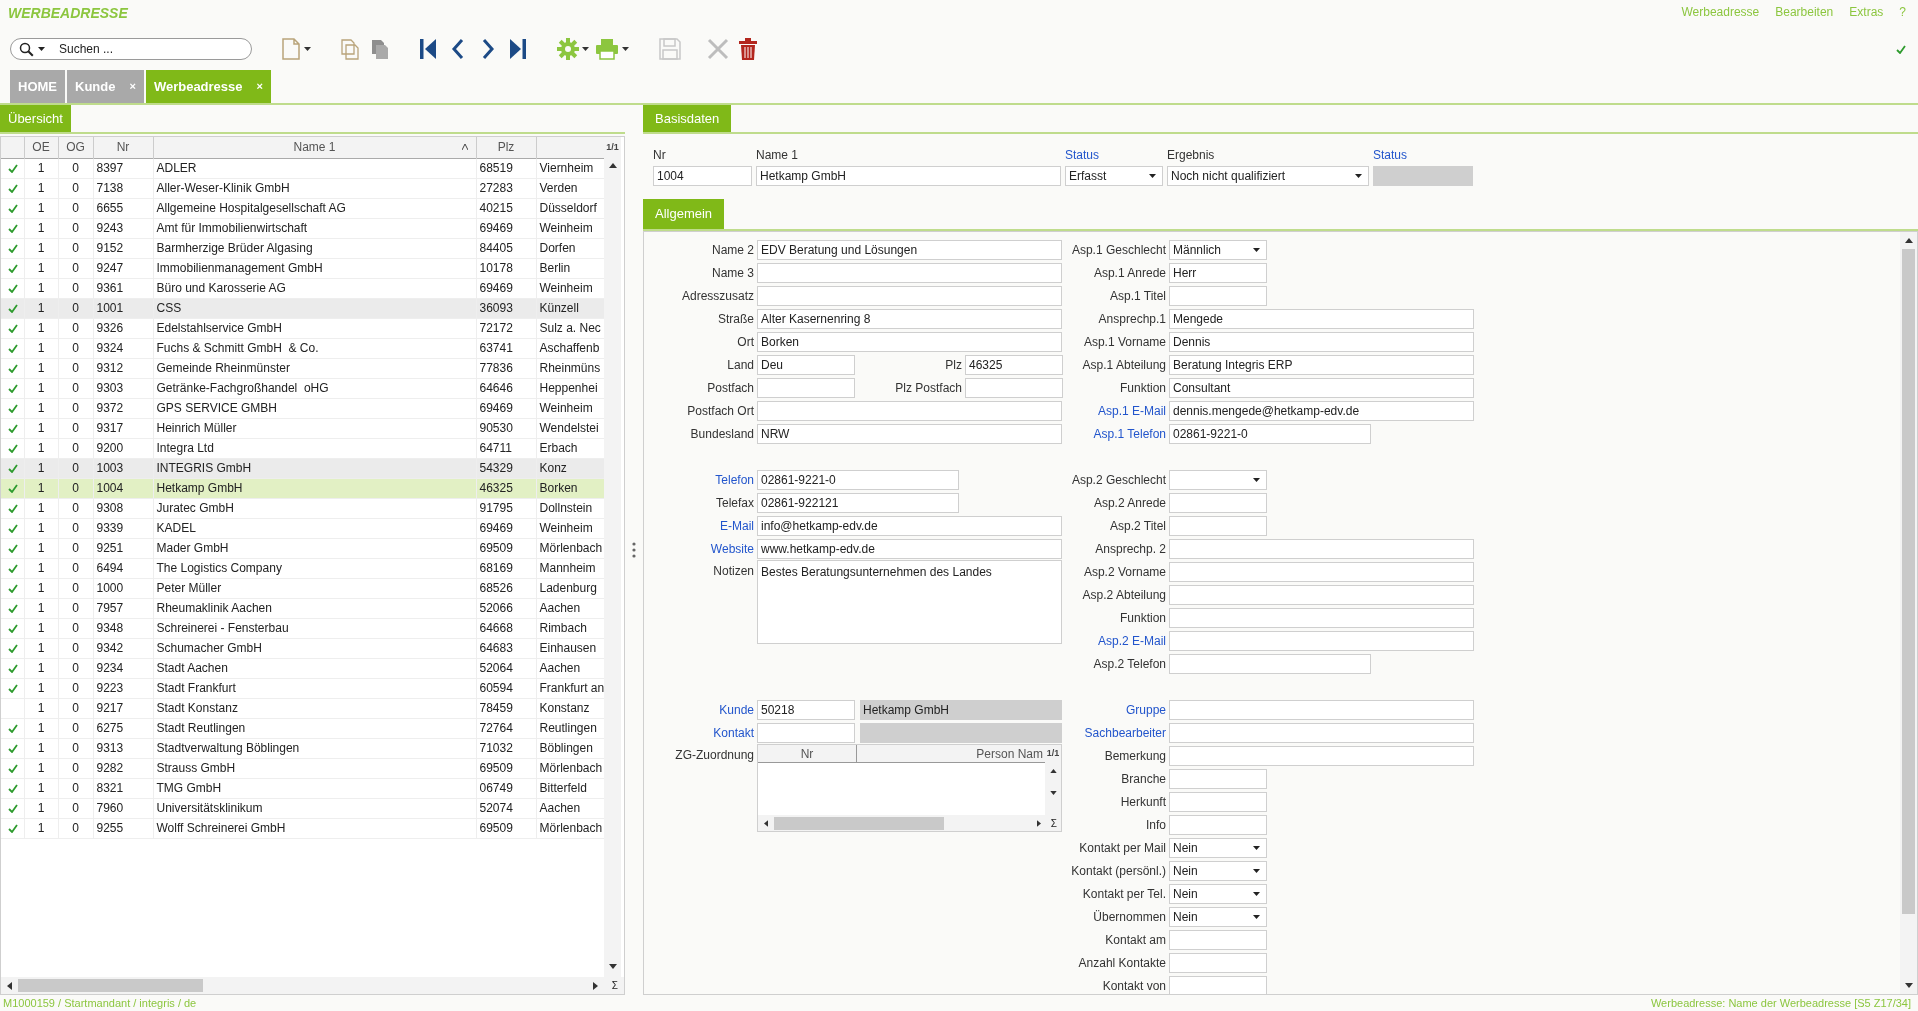  I want to click on scrollbar, so click(1908, 613).